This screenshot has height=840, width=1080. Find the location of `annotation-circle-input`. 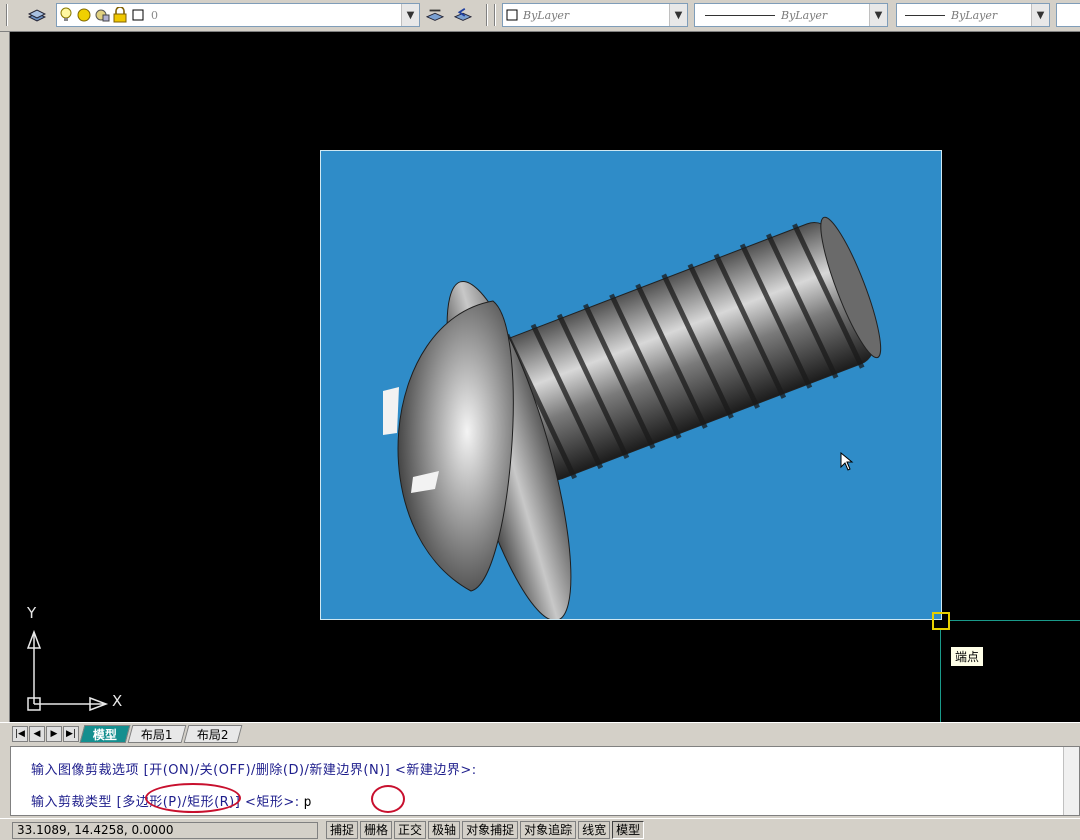

annotation-circle-input is located at coordinates (388, 799).